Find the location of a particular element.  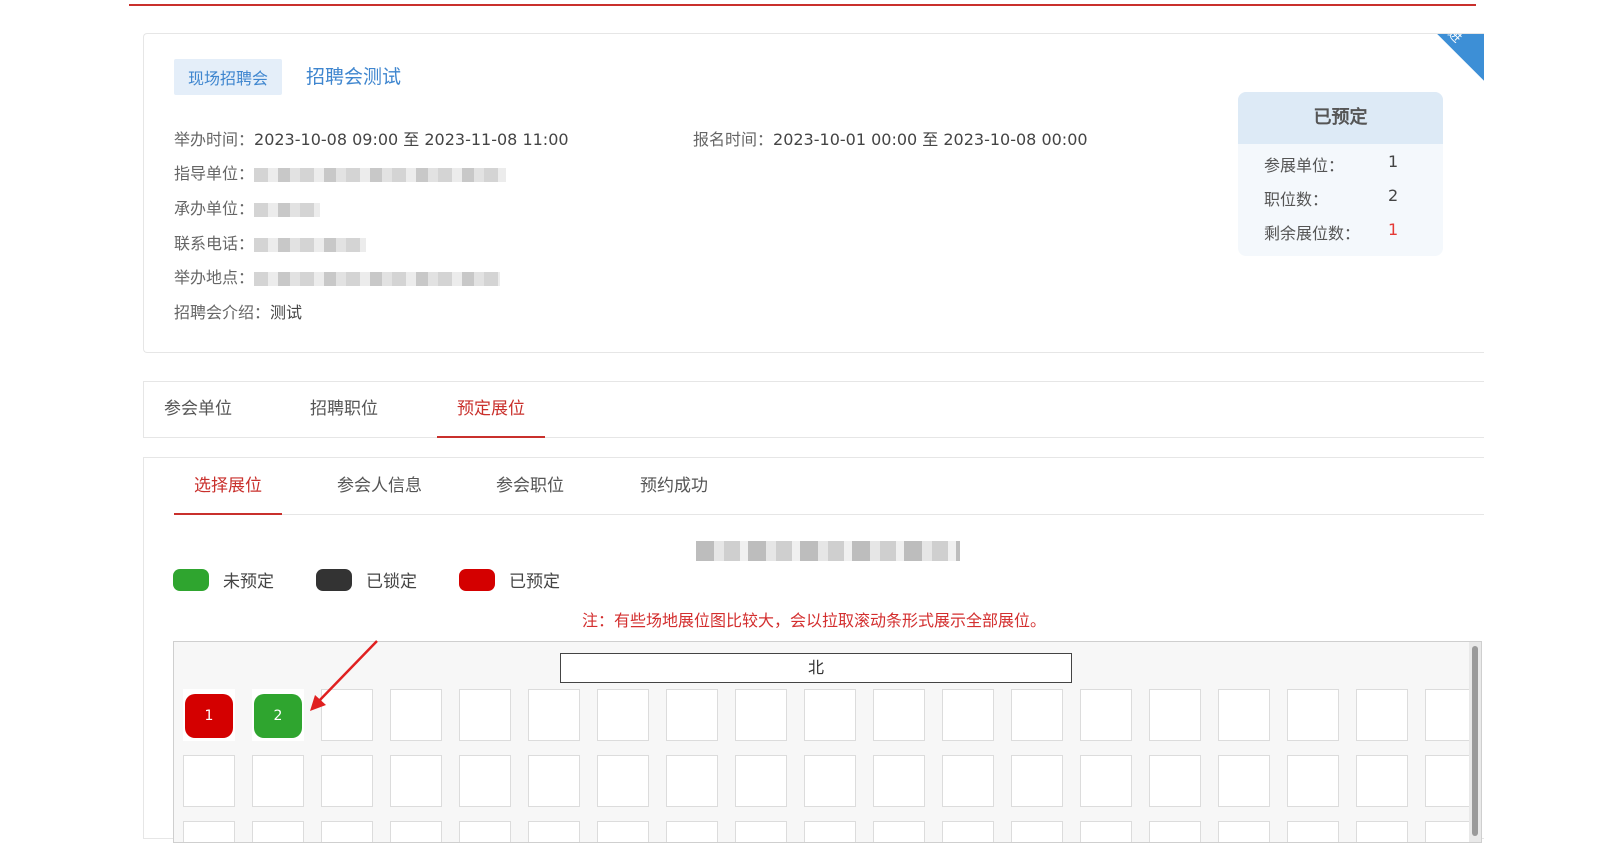

map-scrollbar is located at coordinates (1475, 742).